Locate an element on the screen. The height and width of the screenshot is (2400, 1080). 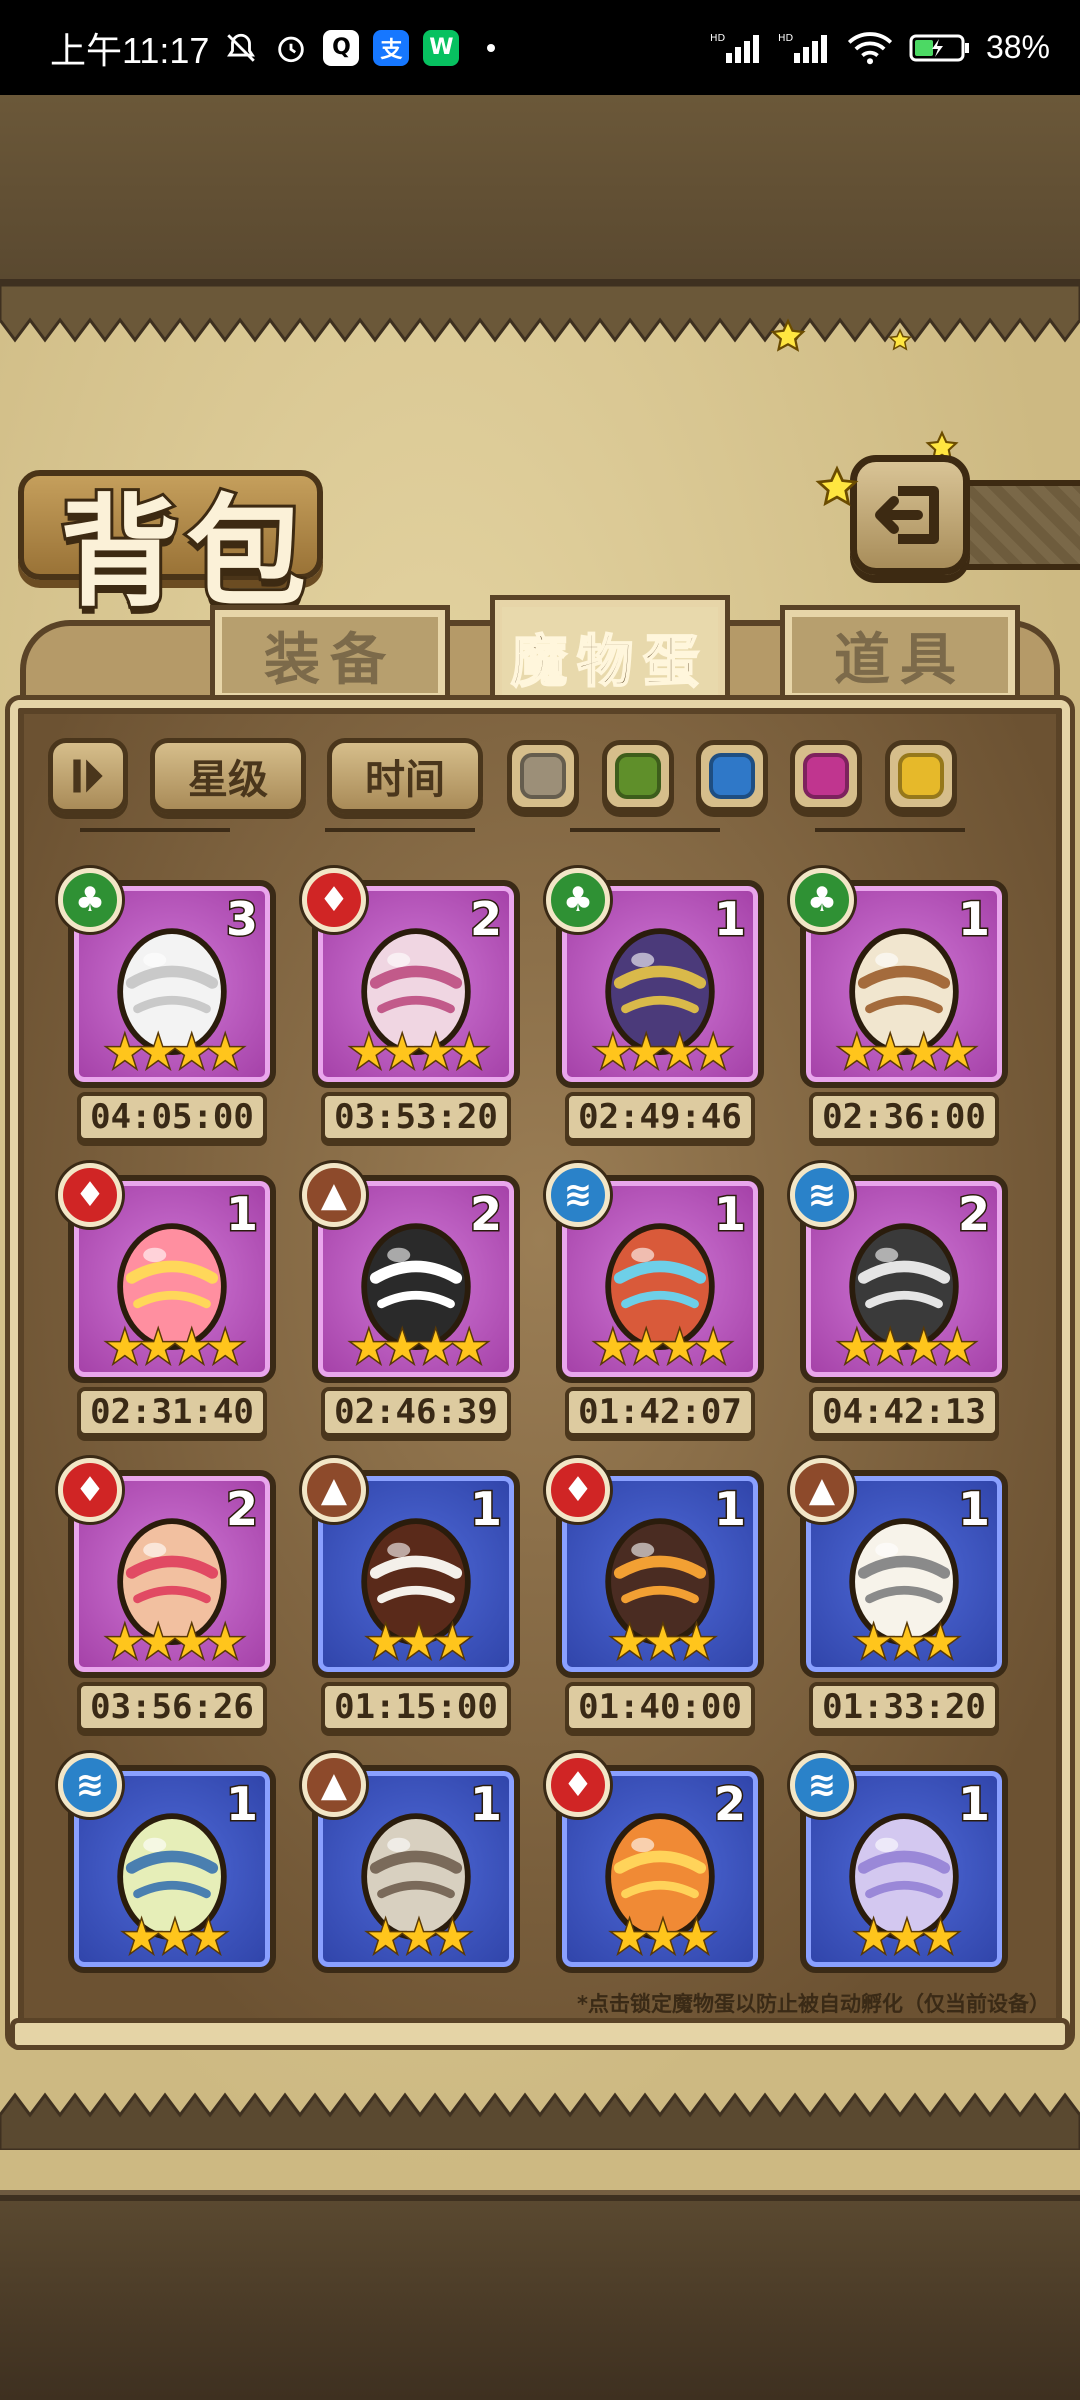
egg-count: 3 is located at coordinates (241, 919).